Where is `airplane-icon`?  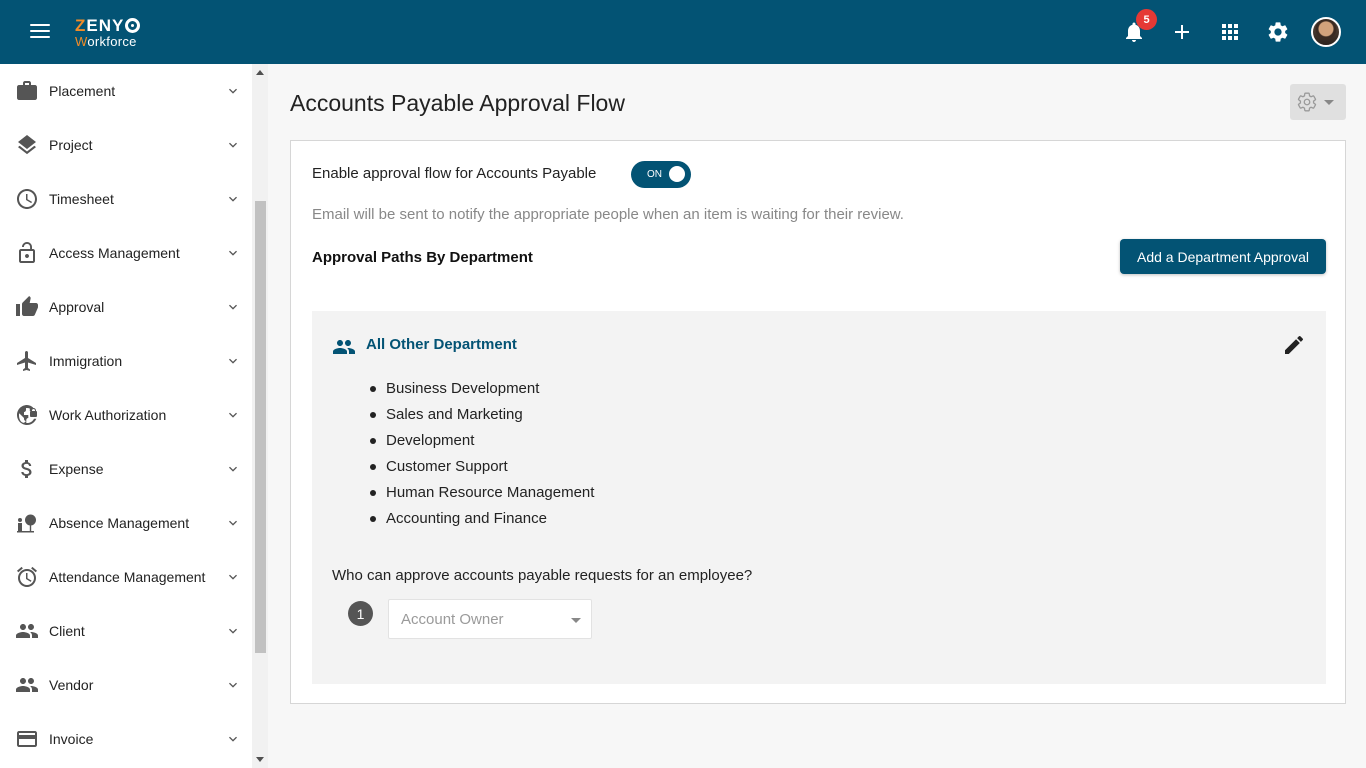
airplane-icon is located at coordinates (26, 361).